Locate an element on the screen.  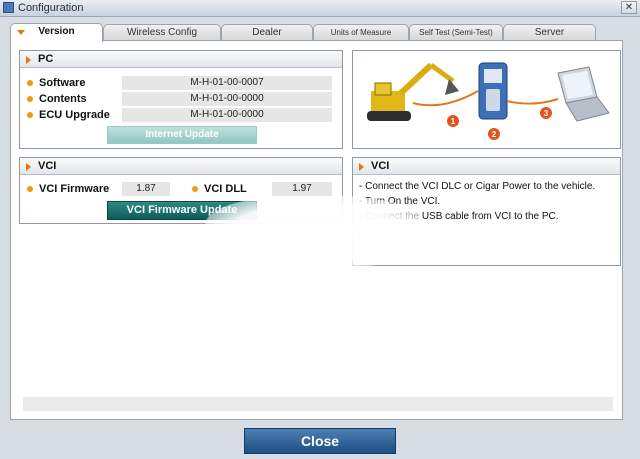
window-title: Configuration is located at coordinates (51, 8).